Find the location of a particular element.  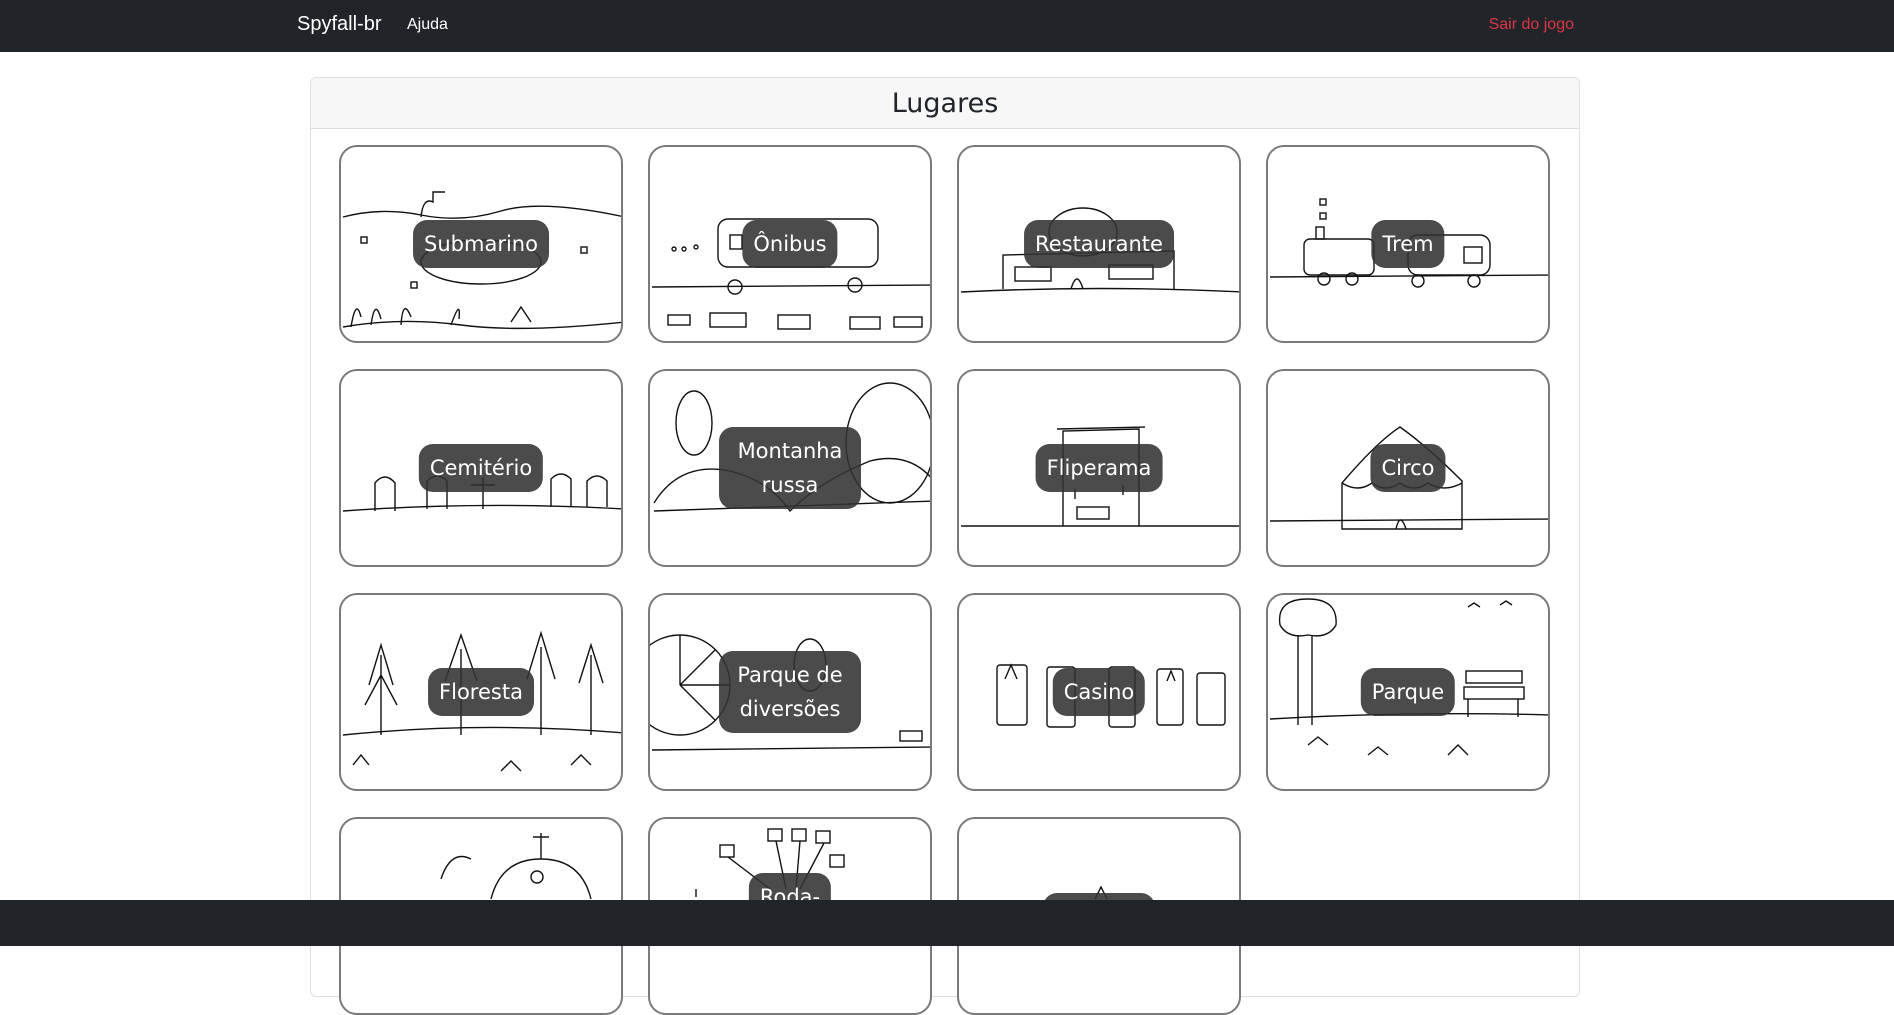

place-tile-montanha-russa: Montanha russa is located at coordinates (790, 468).